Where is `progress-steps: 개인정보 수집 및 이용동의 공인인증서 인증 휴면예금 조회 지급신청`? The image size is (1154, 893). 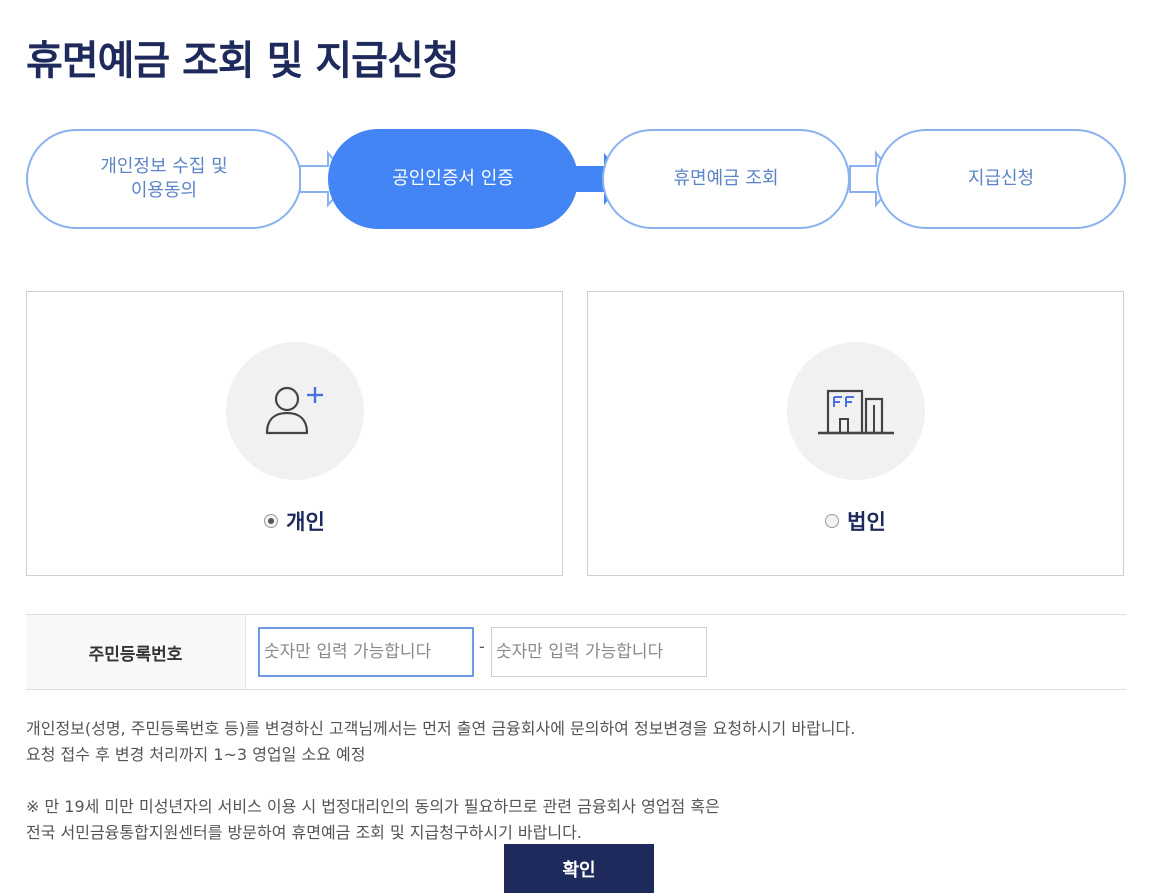 progress-steps: 개인정보 수집 및 이용동의 공인인증서 인증 휴면예금 조회 지급신청 is located at coordinates (576, 179).